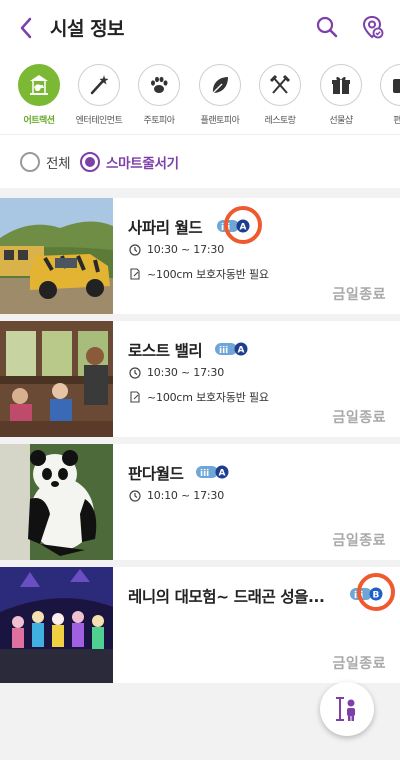  Describe the element at coordinates (220, 121) in the screenshot. I see `category-label: 플랜토피아` at that location.